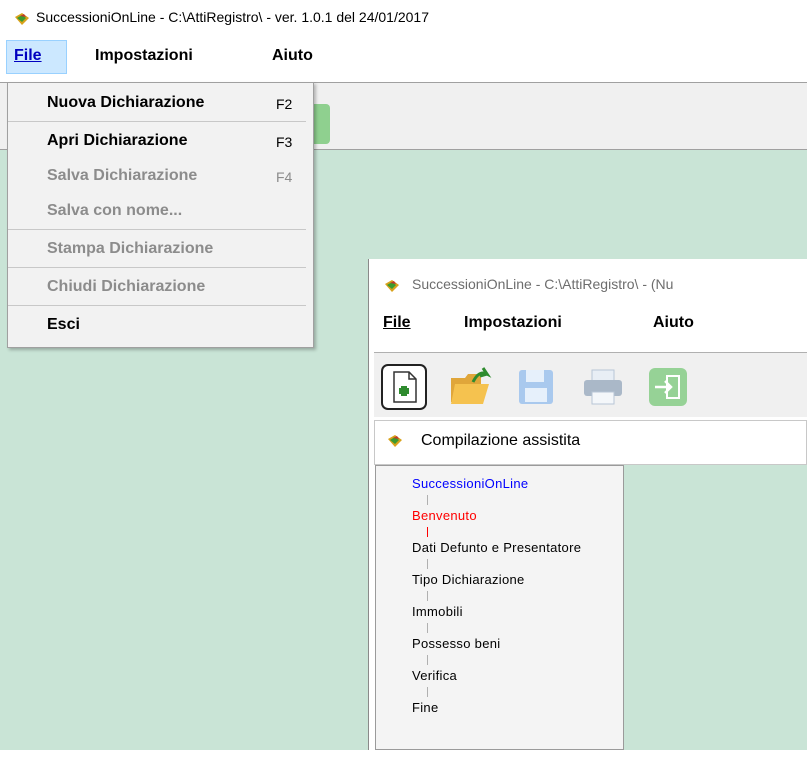 Image resolution: width=807 pixels, height=769 pixels. What do you see at coordinates (536, 387) in the screenshot?
I see `save-disk-icon` at bounding box center [536, 387].